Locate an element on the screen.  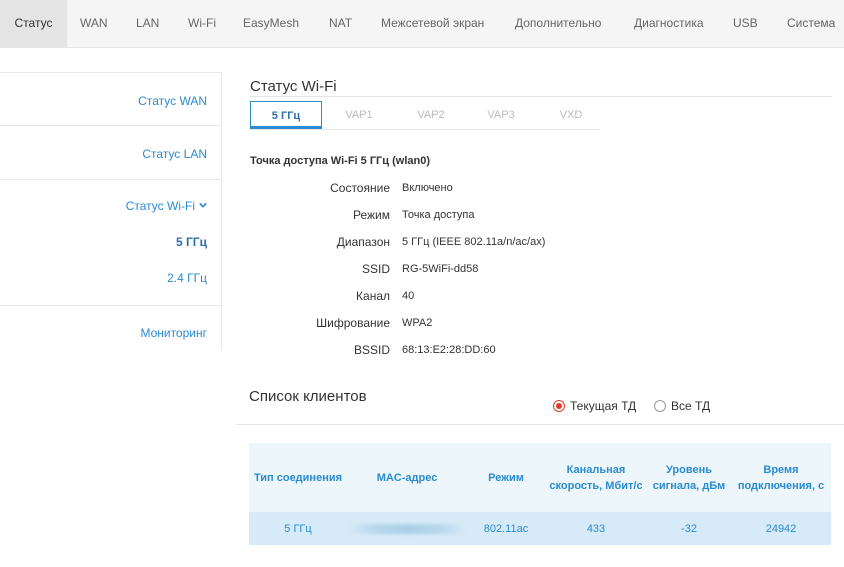
state-label: Состояние is located at coordinates (360, 188).